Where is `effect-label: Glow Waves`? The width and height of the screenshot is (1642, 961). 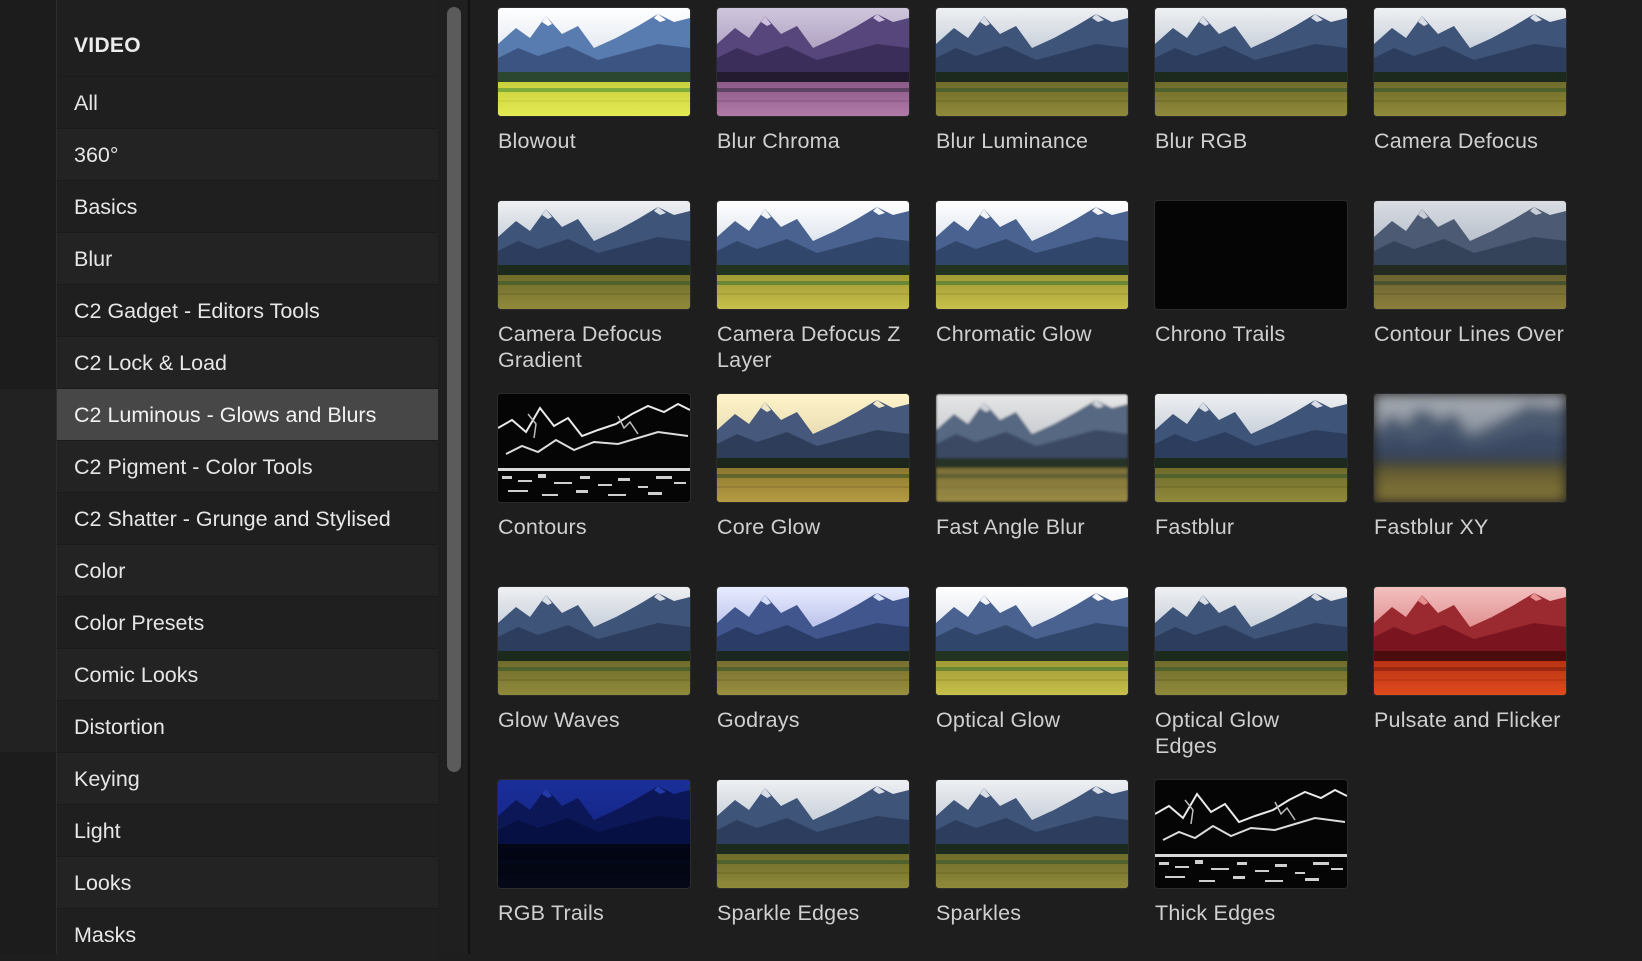 effect-label: Glow Waves is located at coordinates (559, 720).